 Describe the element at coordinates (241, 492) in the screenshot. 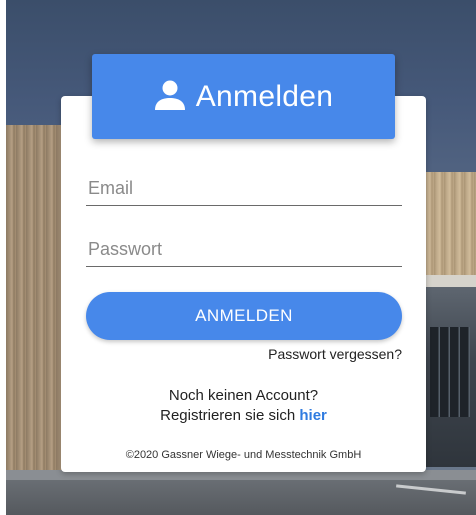

I see `ground` at that location.